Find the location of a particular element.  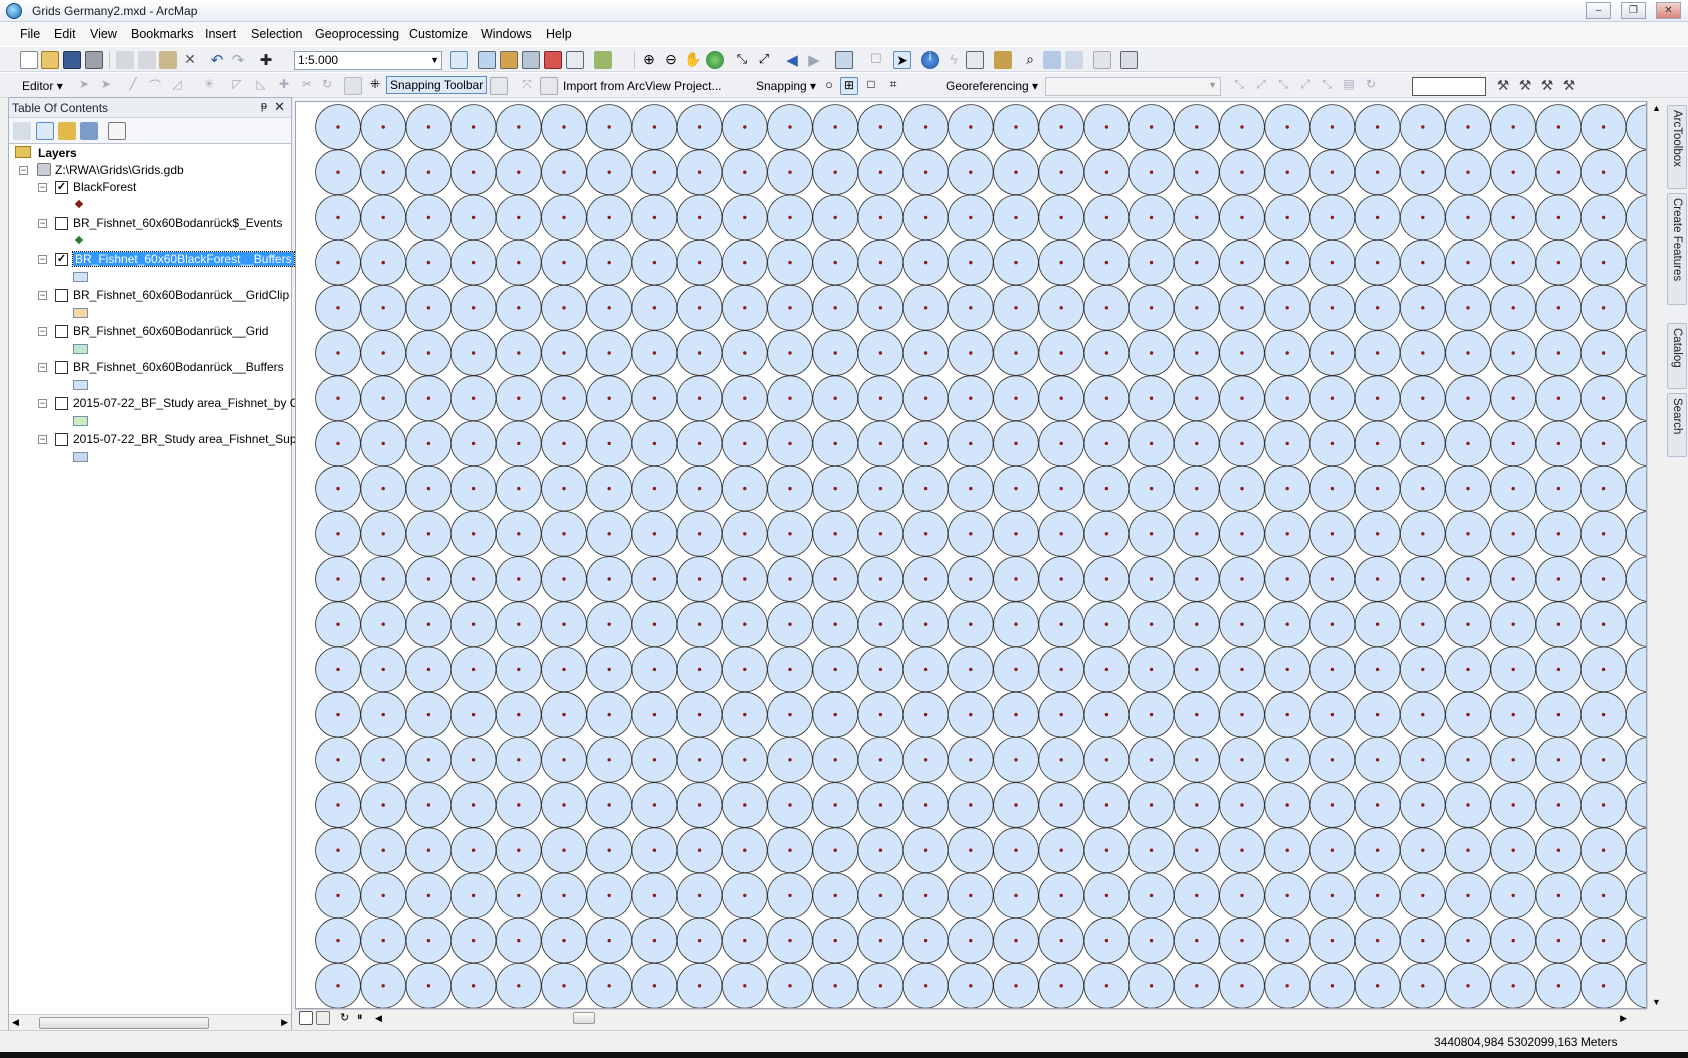

catalog-window-icon is located at coordinates (509, 60).